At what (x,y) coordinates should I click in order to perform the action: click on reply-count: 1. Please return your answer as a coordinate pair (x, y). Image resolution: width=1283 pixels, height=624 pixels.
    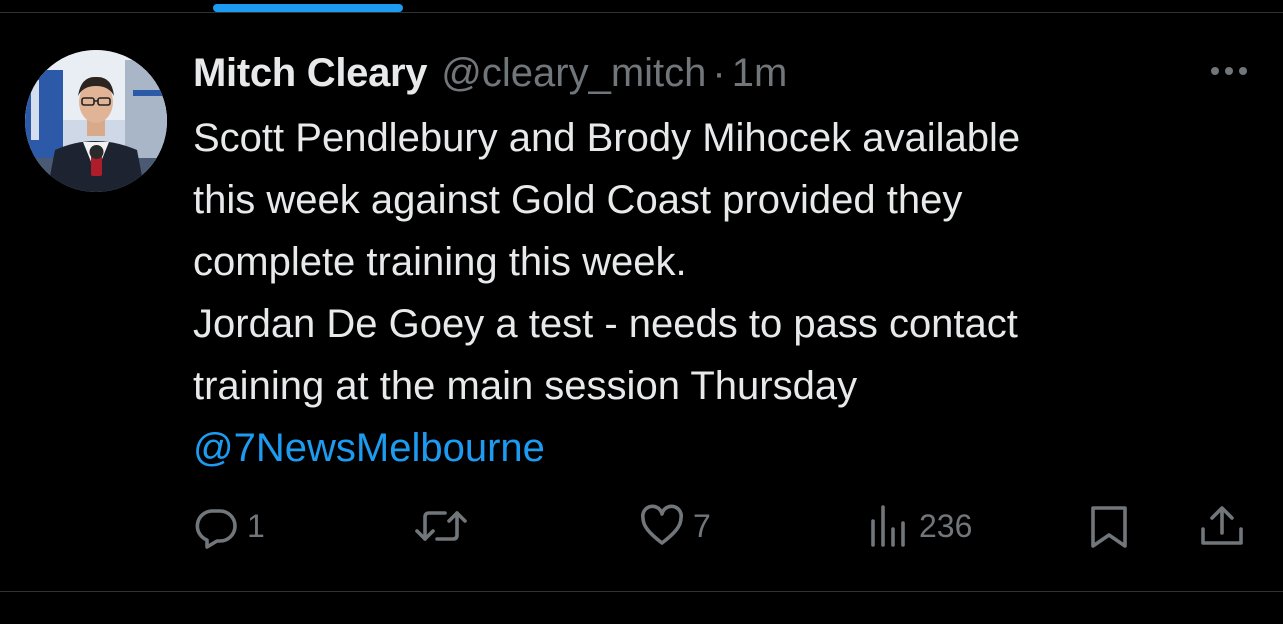
    Looking at the image, I should click on (256, 525).